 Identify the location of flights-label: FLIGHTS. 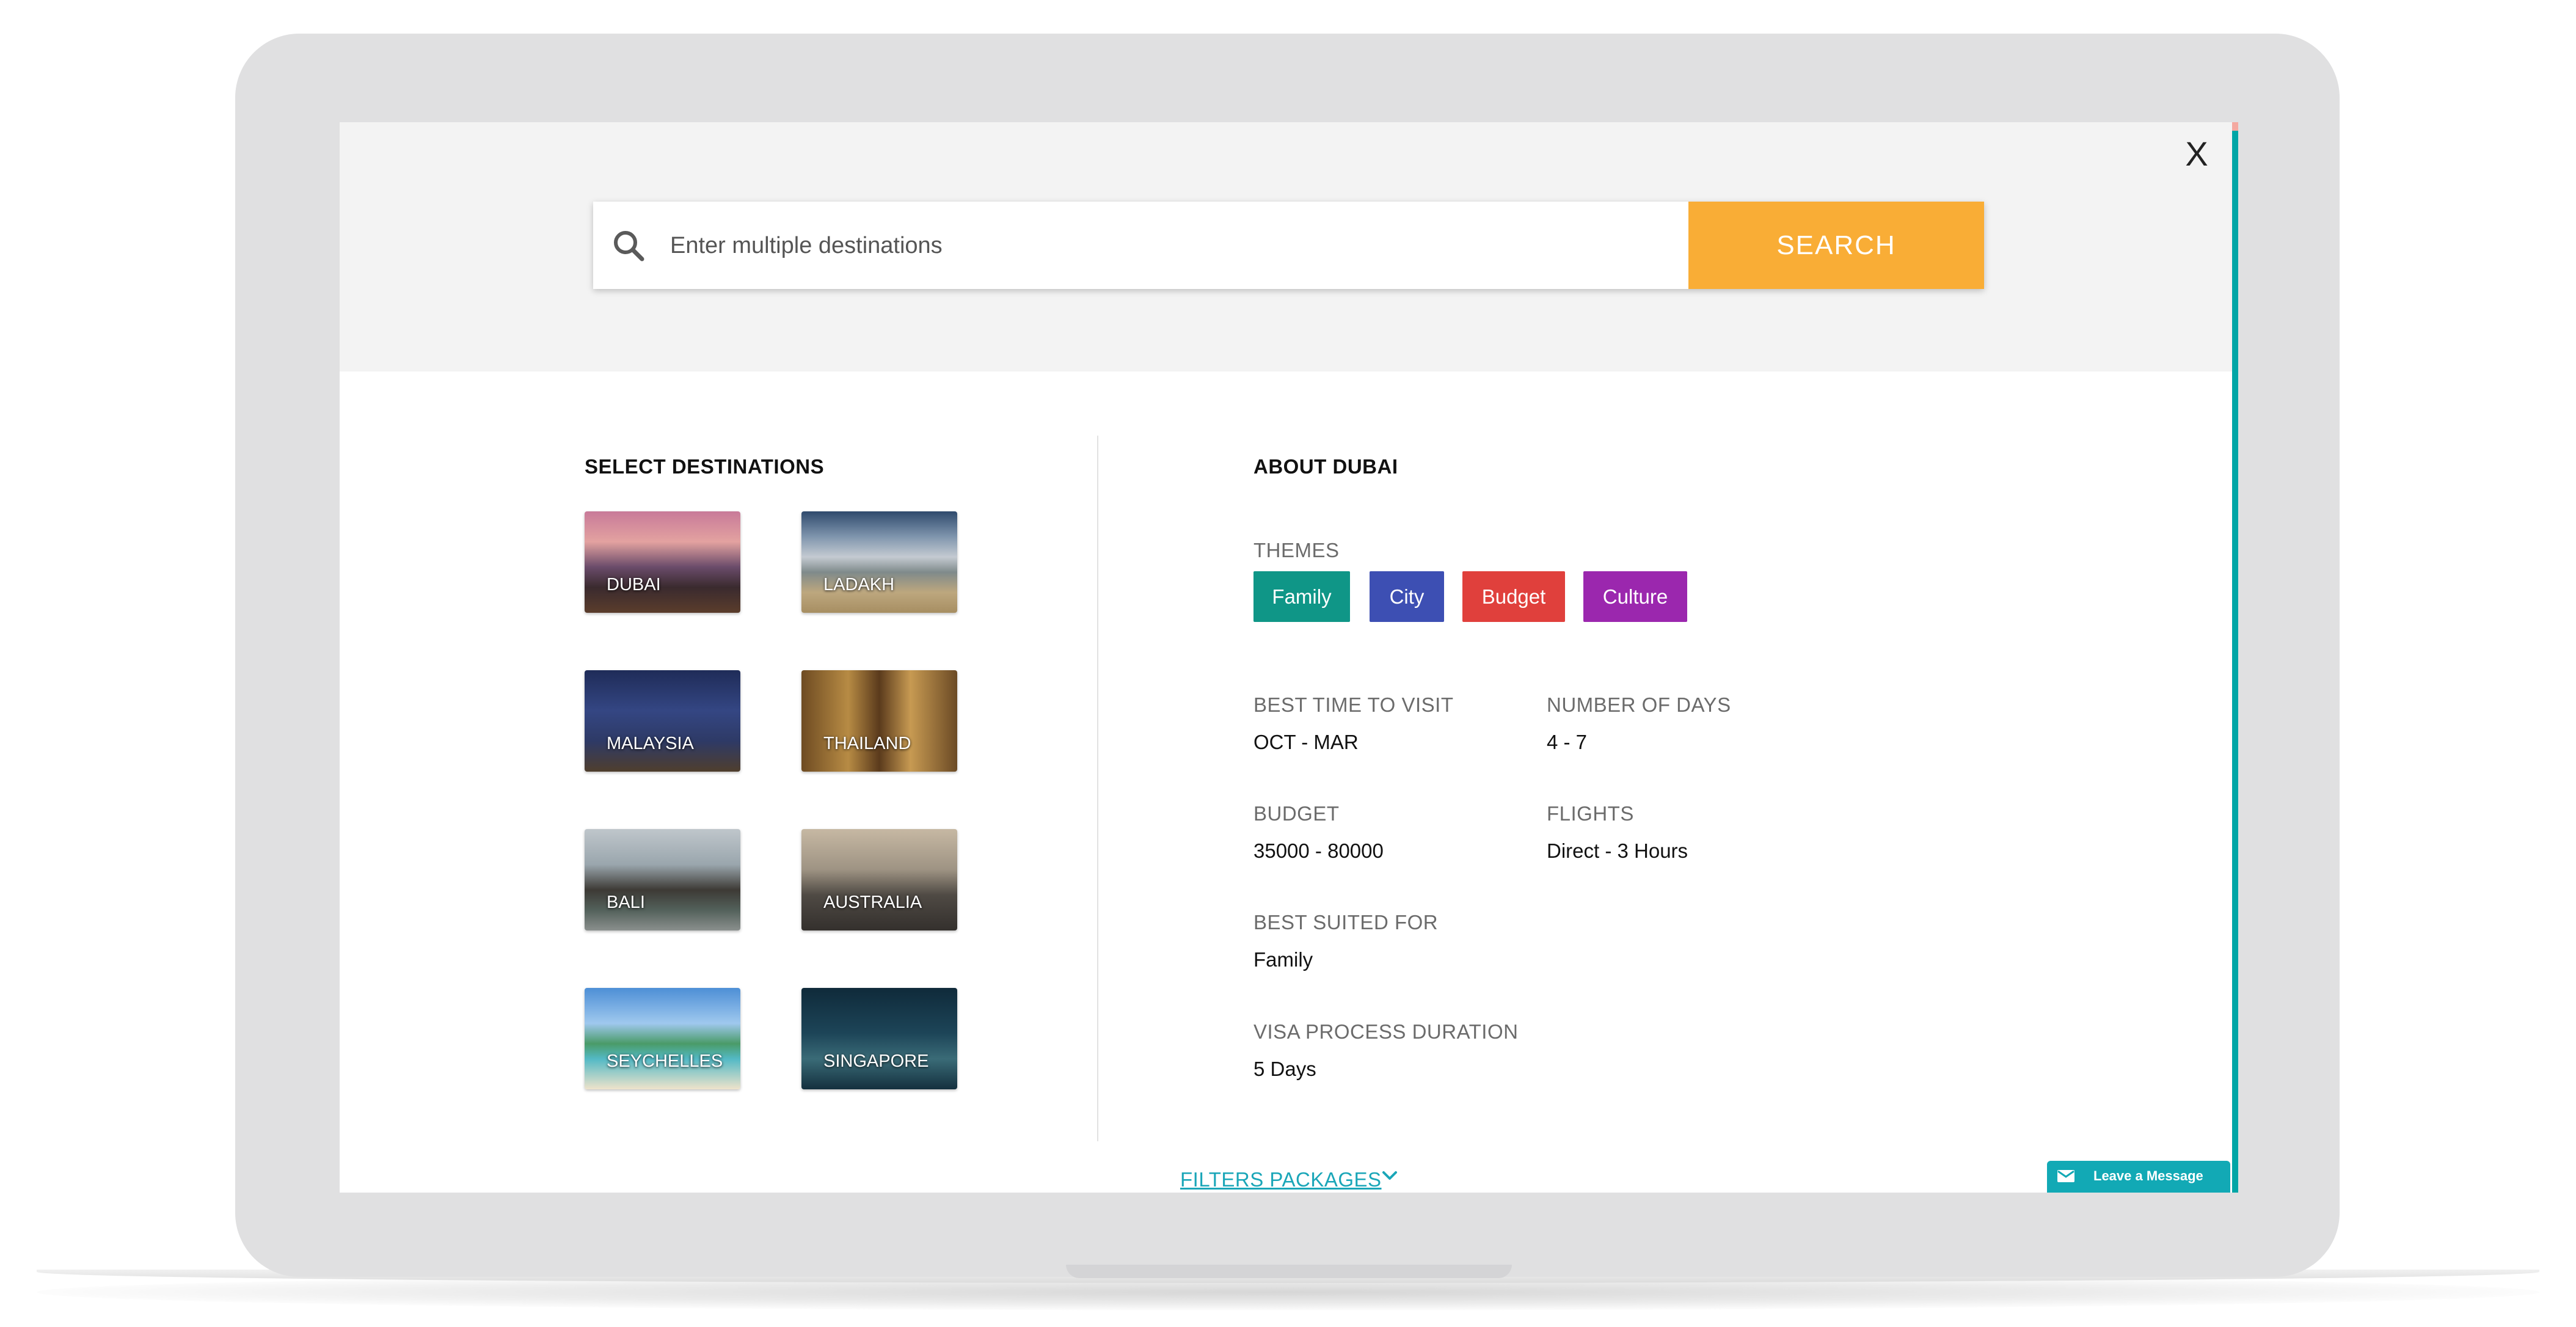
(1591, 813).